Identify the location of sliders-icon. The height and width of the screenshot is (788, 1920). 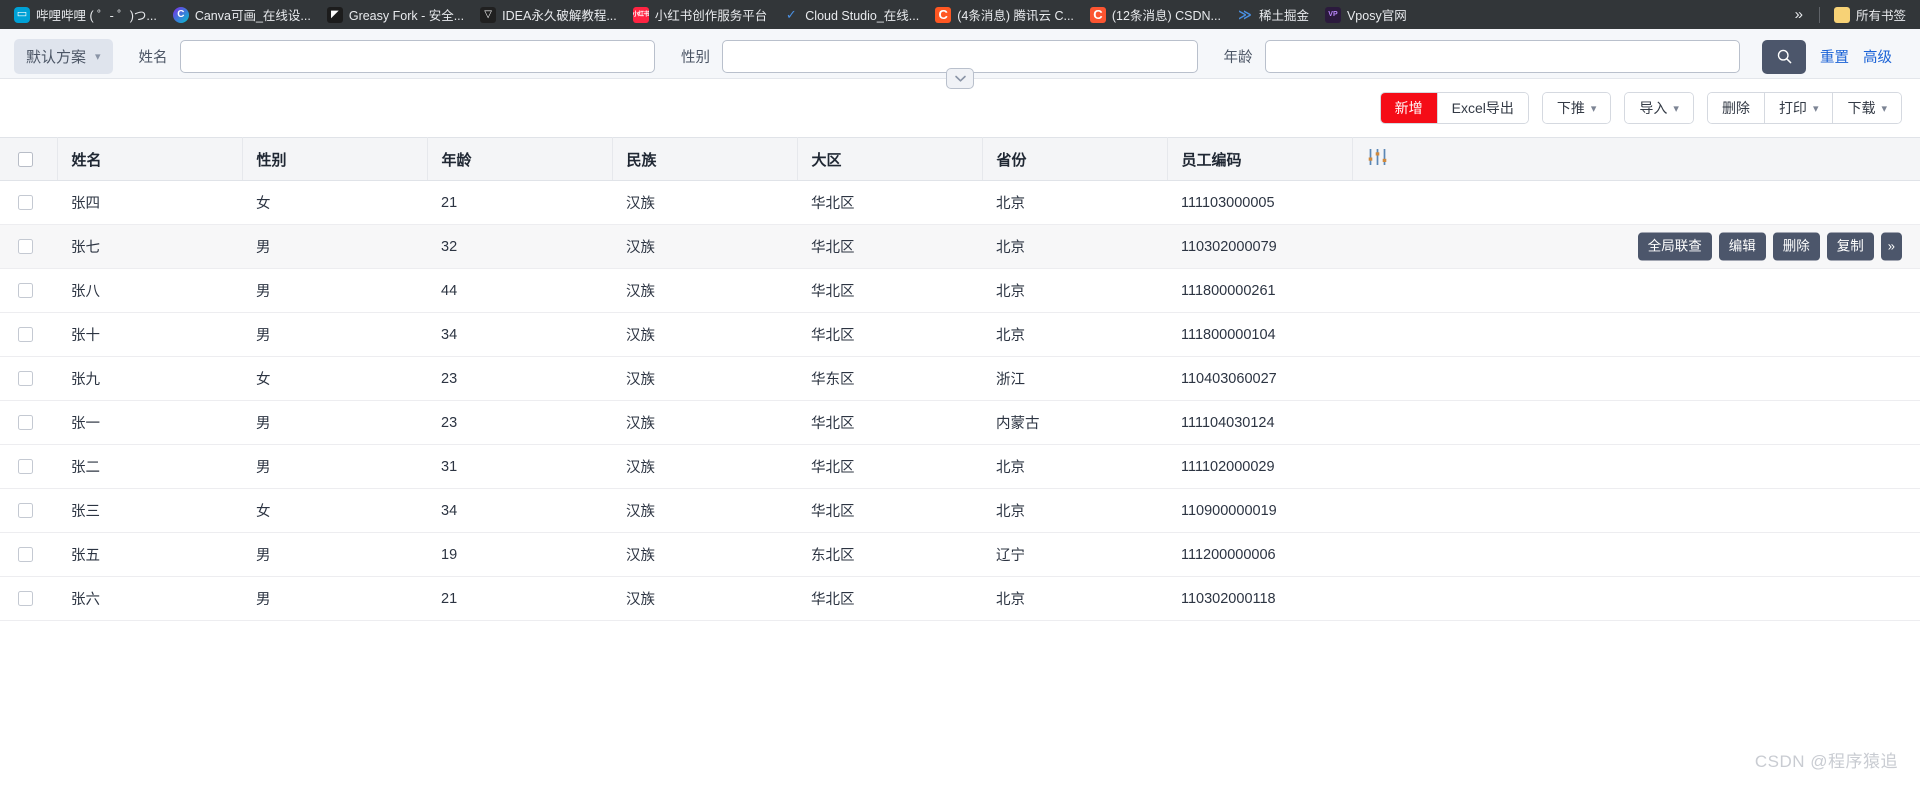
(1377, 159).